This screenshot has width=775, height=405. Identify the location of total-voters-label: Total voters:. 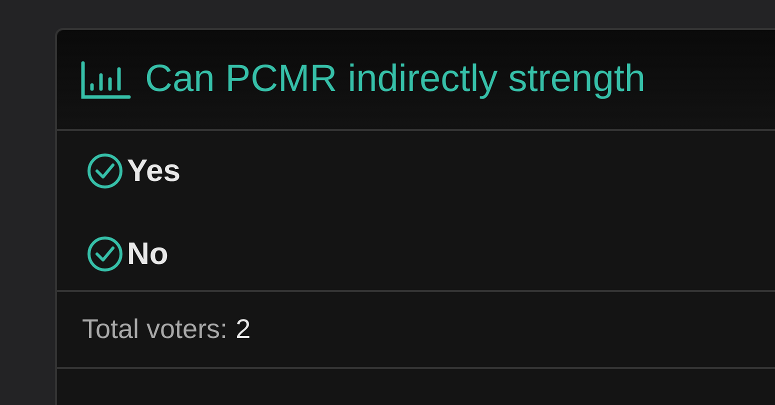
(155, 329).